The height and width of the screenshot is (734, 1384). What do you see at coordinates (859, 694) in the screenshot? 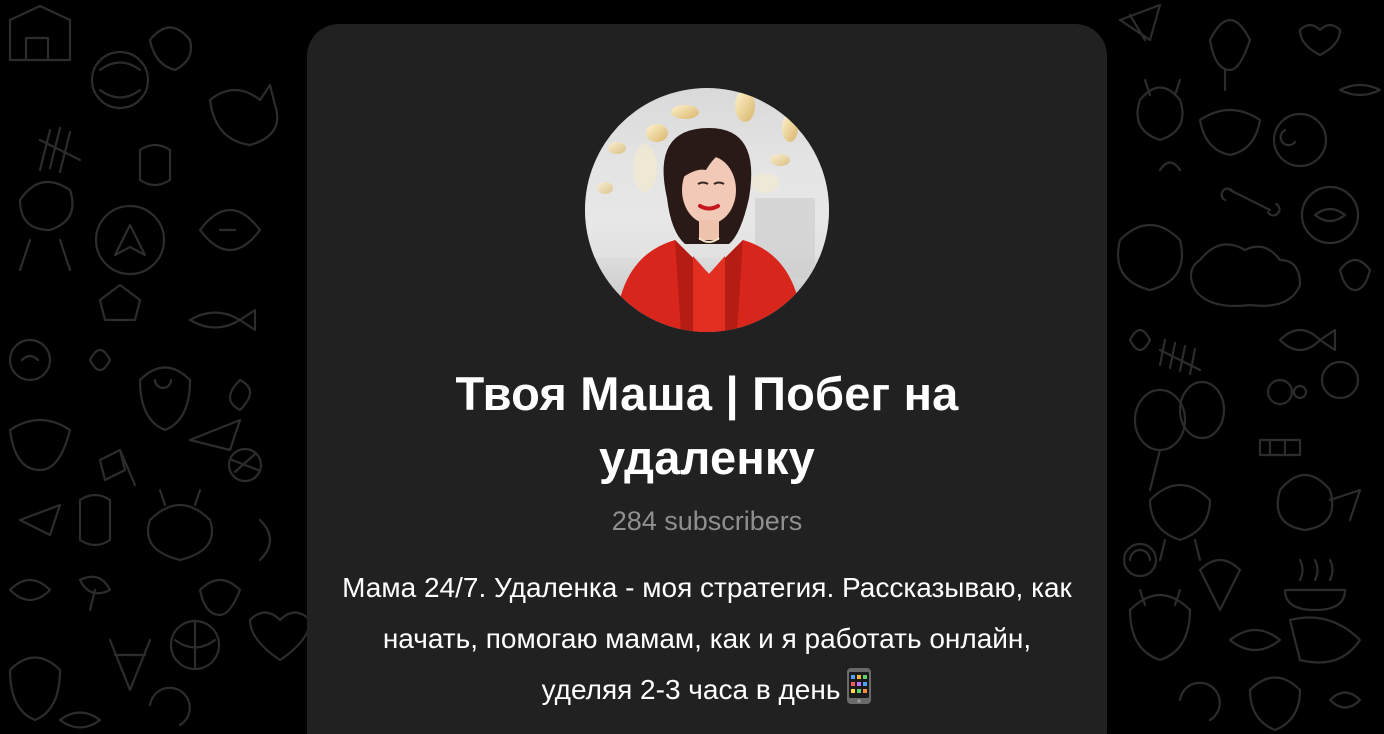
I see `mobile-phone-icon` at bounding box center [859, 694].